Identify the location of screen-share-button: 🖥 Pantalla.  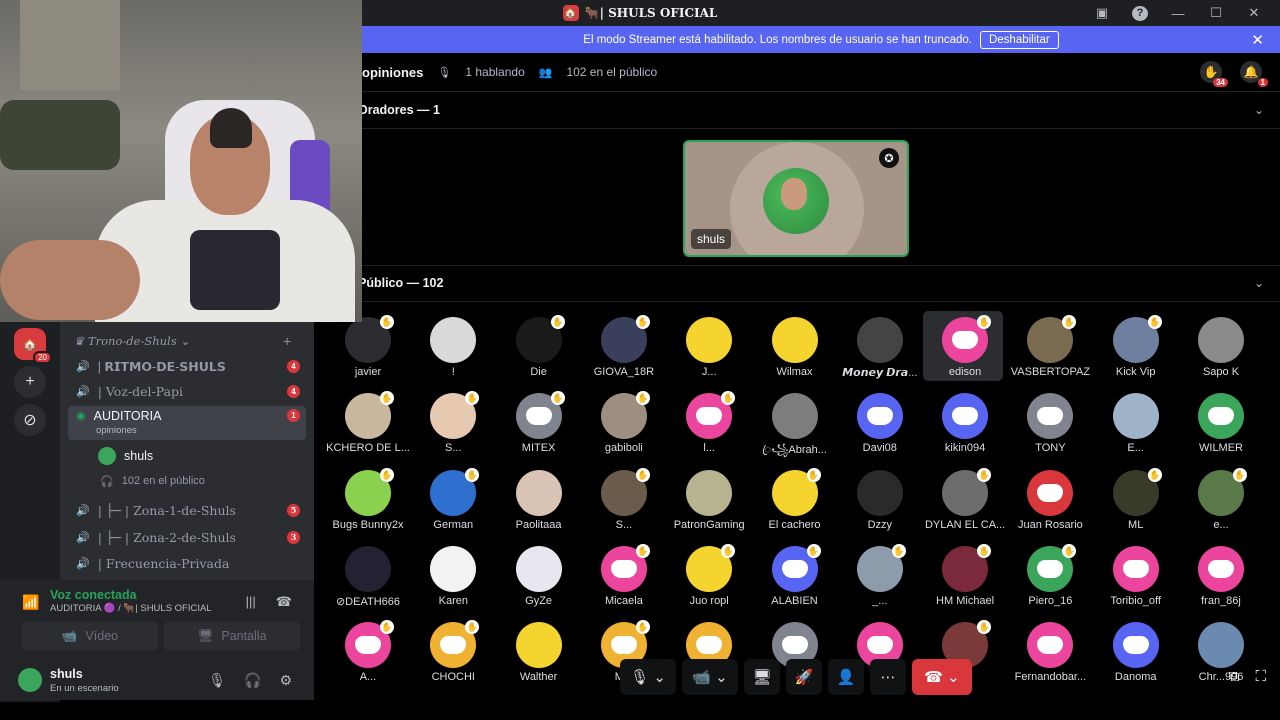
(232, 636).